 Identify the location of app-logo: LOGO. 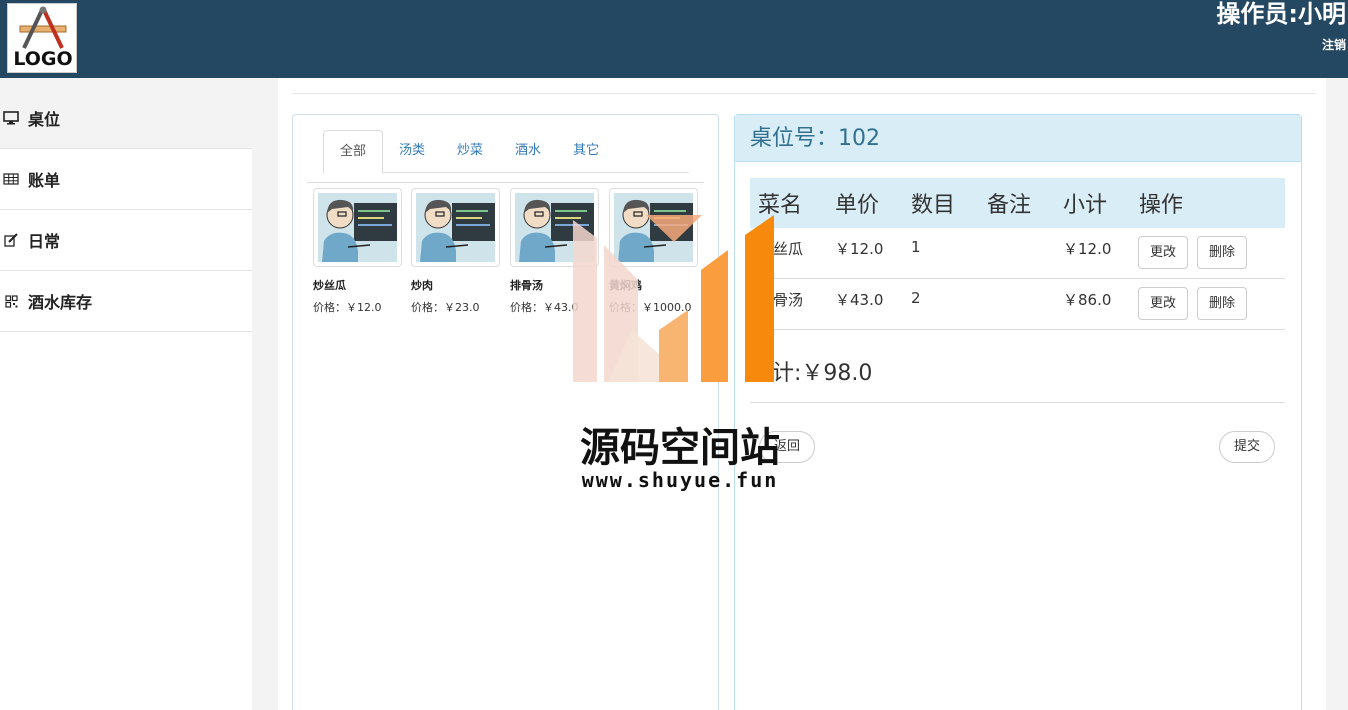
(42, 38).